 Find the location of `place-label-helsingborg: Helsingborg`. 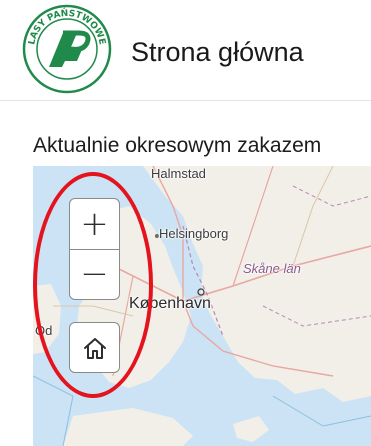

place-label-helsingborg: Helsingborg is located at coordinates (194, 233).